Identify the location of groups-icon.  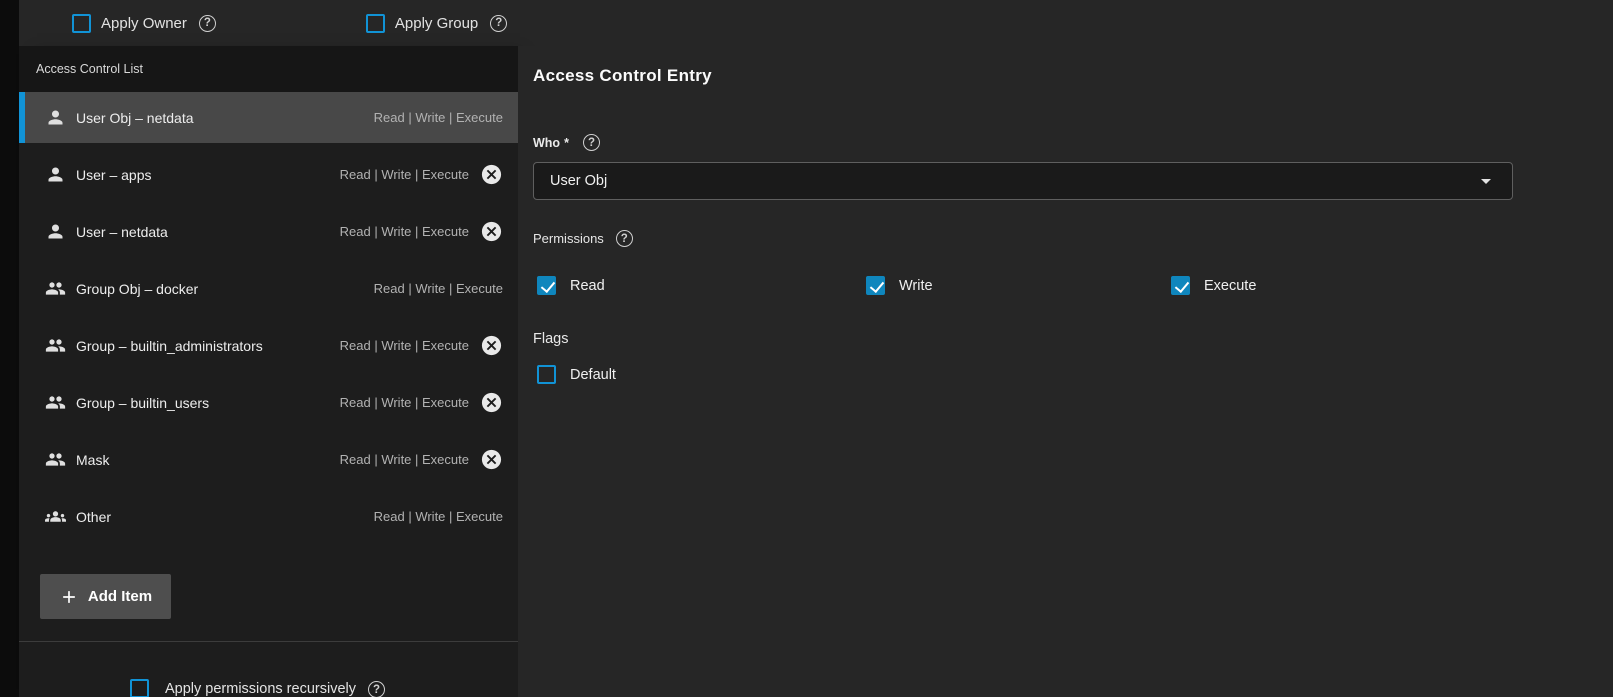
(55, 516).